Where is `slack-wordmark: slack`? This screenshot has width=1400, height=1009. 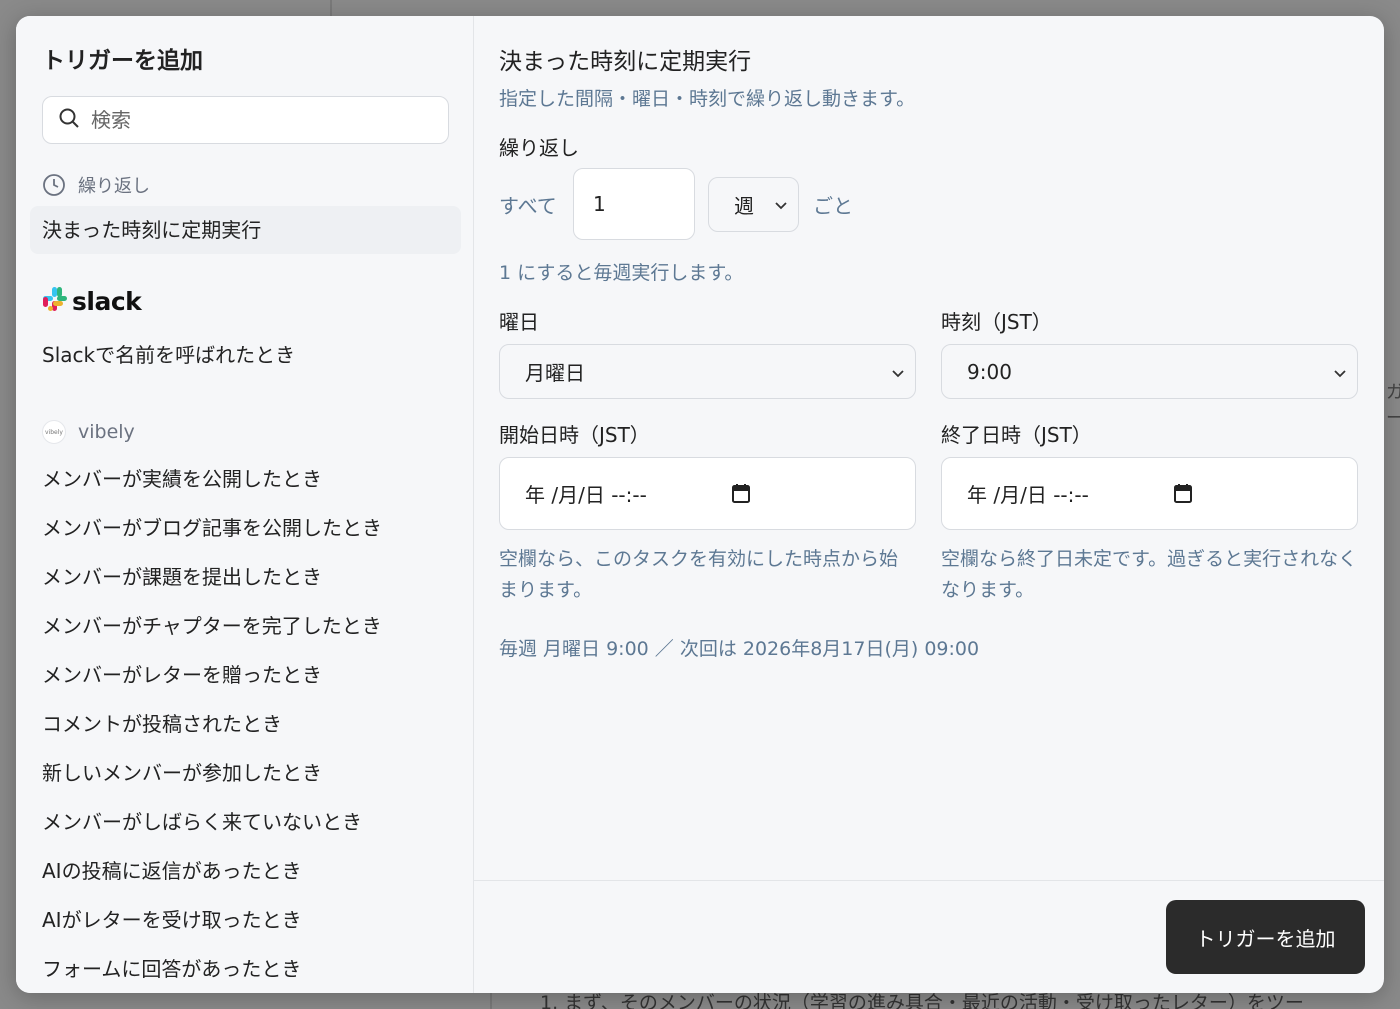 slack-wordmark: slack is located at coordinates (107, 301).